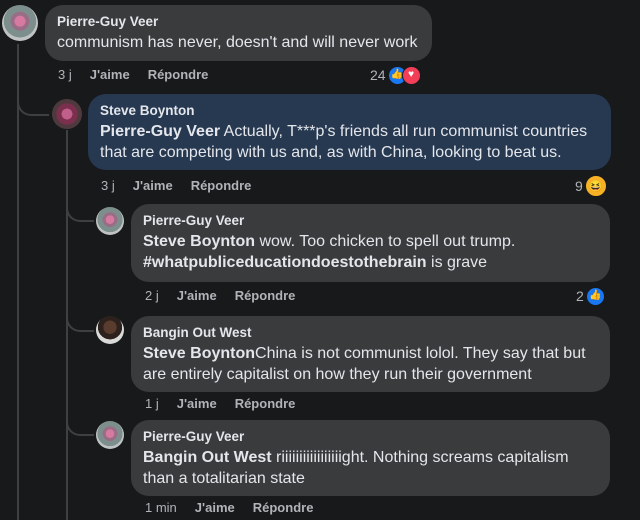  What do you see at coordinates (18, 282) in the screenshot?
I see `thread-line` at bounding box center [18, 282].